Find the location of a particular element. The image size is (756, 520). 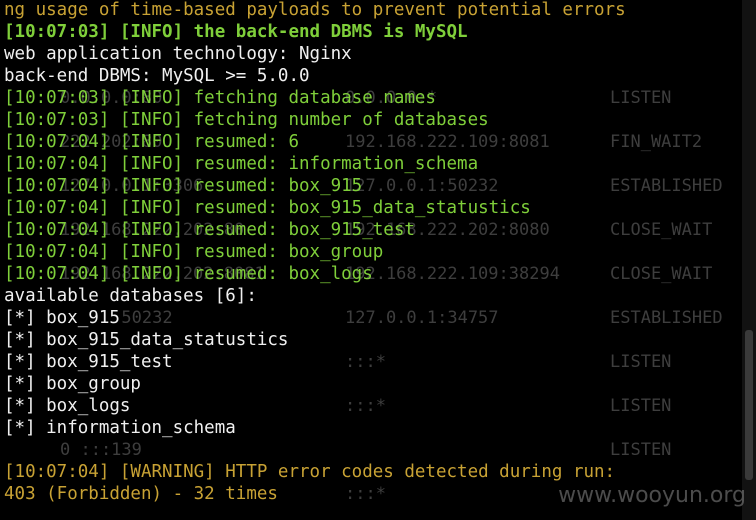

terminal-line: [*] box_logs is located at coordinates (67, 406).